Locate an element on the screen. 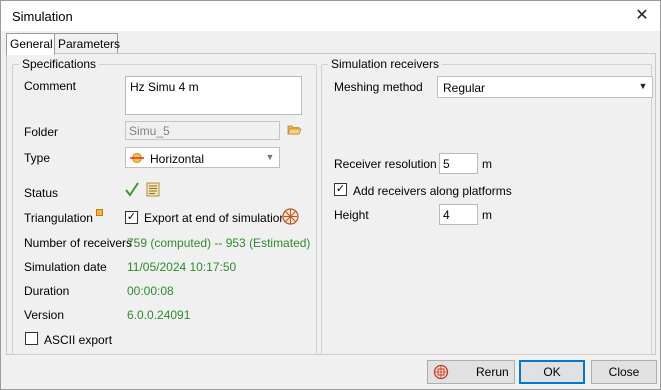 The image size is (661, 390). type-dropdown: Horizontal ▼ is located at coordinates (202, 157).